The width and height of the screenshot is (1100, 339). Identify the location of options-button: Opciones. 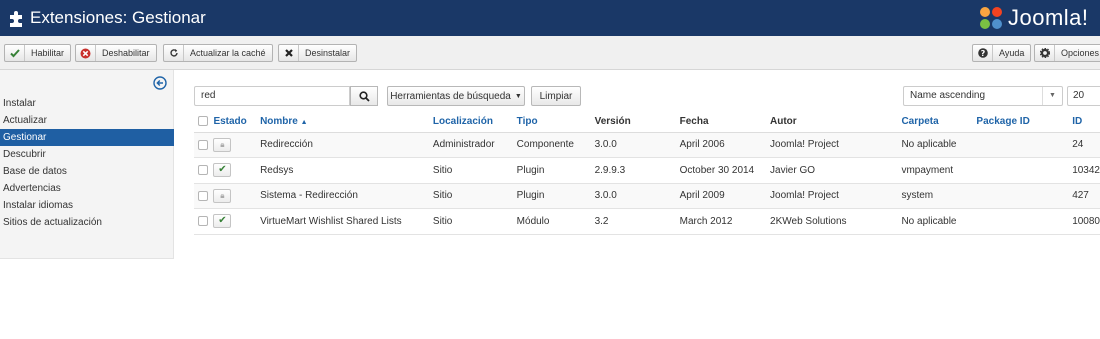
(1067, 53).